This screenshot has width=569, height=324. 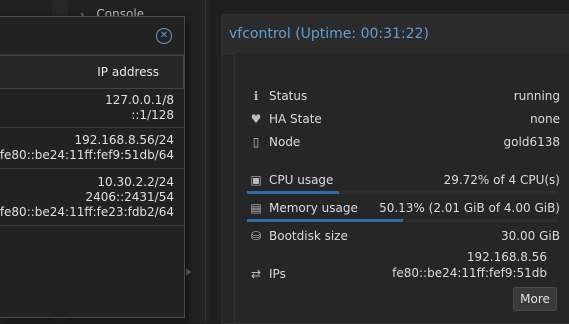 What do you see at coordinates (277, 274) in the screenshot?
I see `ips-label: IPs` at bounding box center [277, 274].